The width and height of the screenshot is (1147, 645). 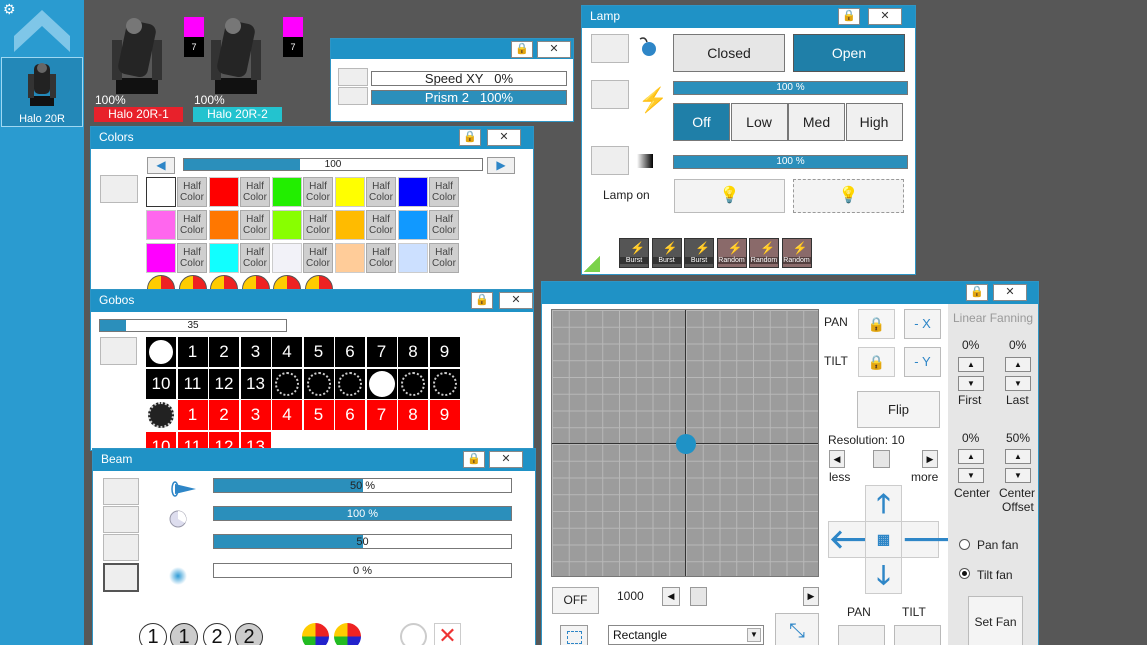 I want to click on tilt-bottom-button, so click(x=917, y=635).